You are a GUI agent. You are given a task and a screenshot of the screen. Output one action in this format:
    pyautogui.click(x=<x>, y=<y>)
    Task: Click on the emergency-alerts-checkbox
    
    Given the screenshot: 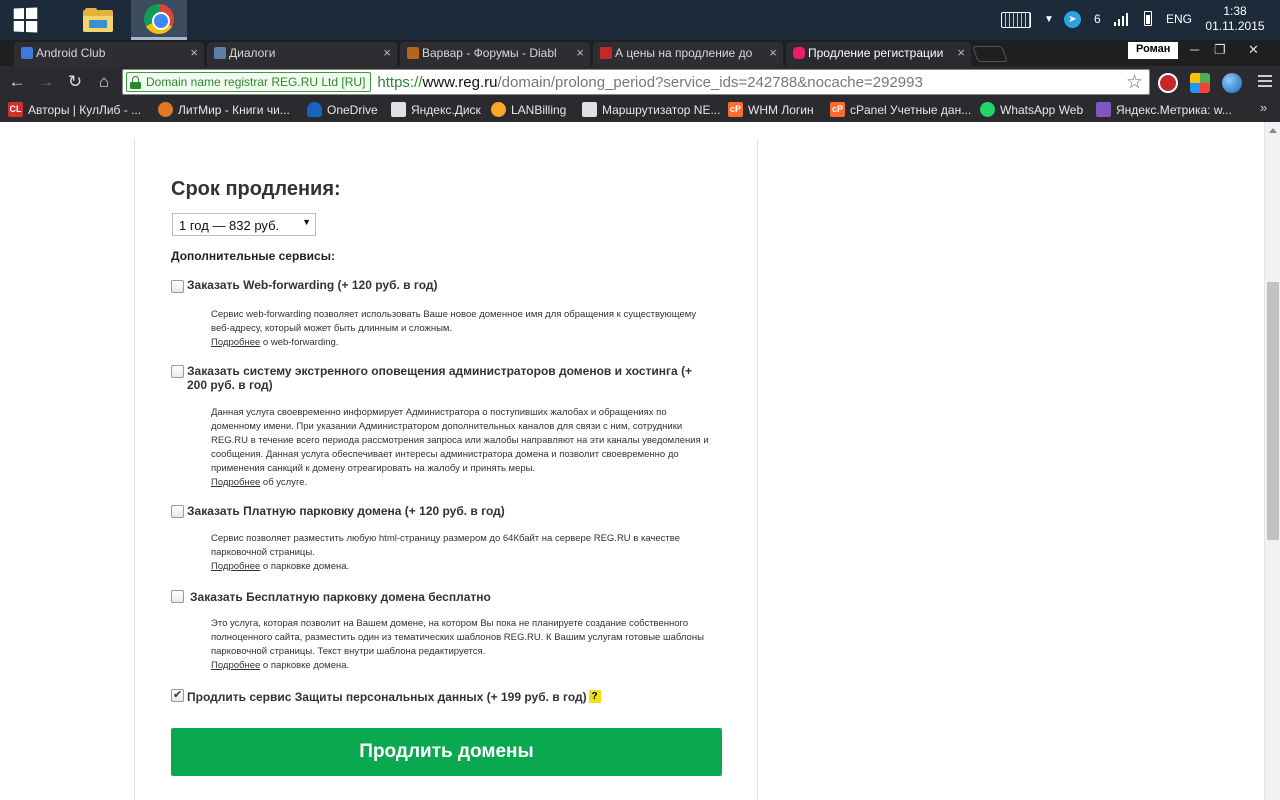 What is the action you would take?
    pyautogui.click(x=177, y=371)
    